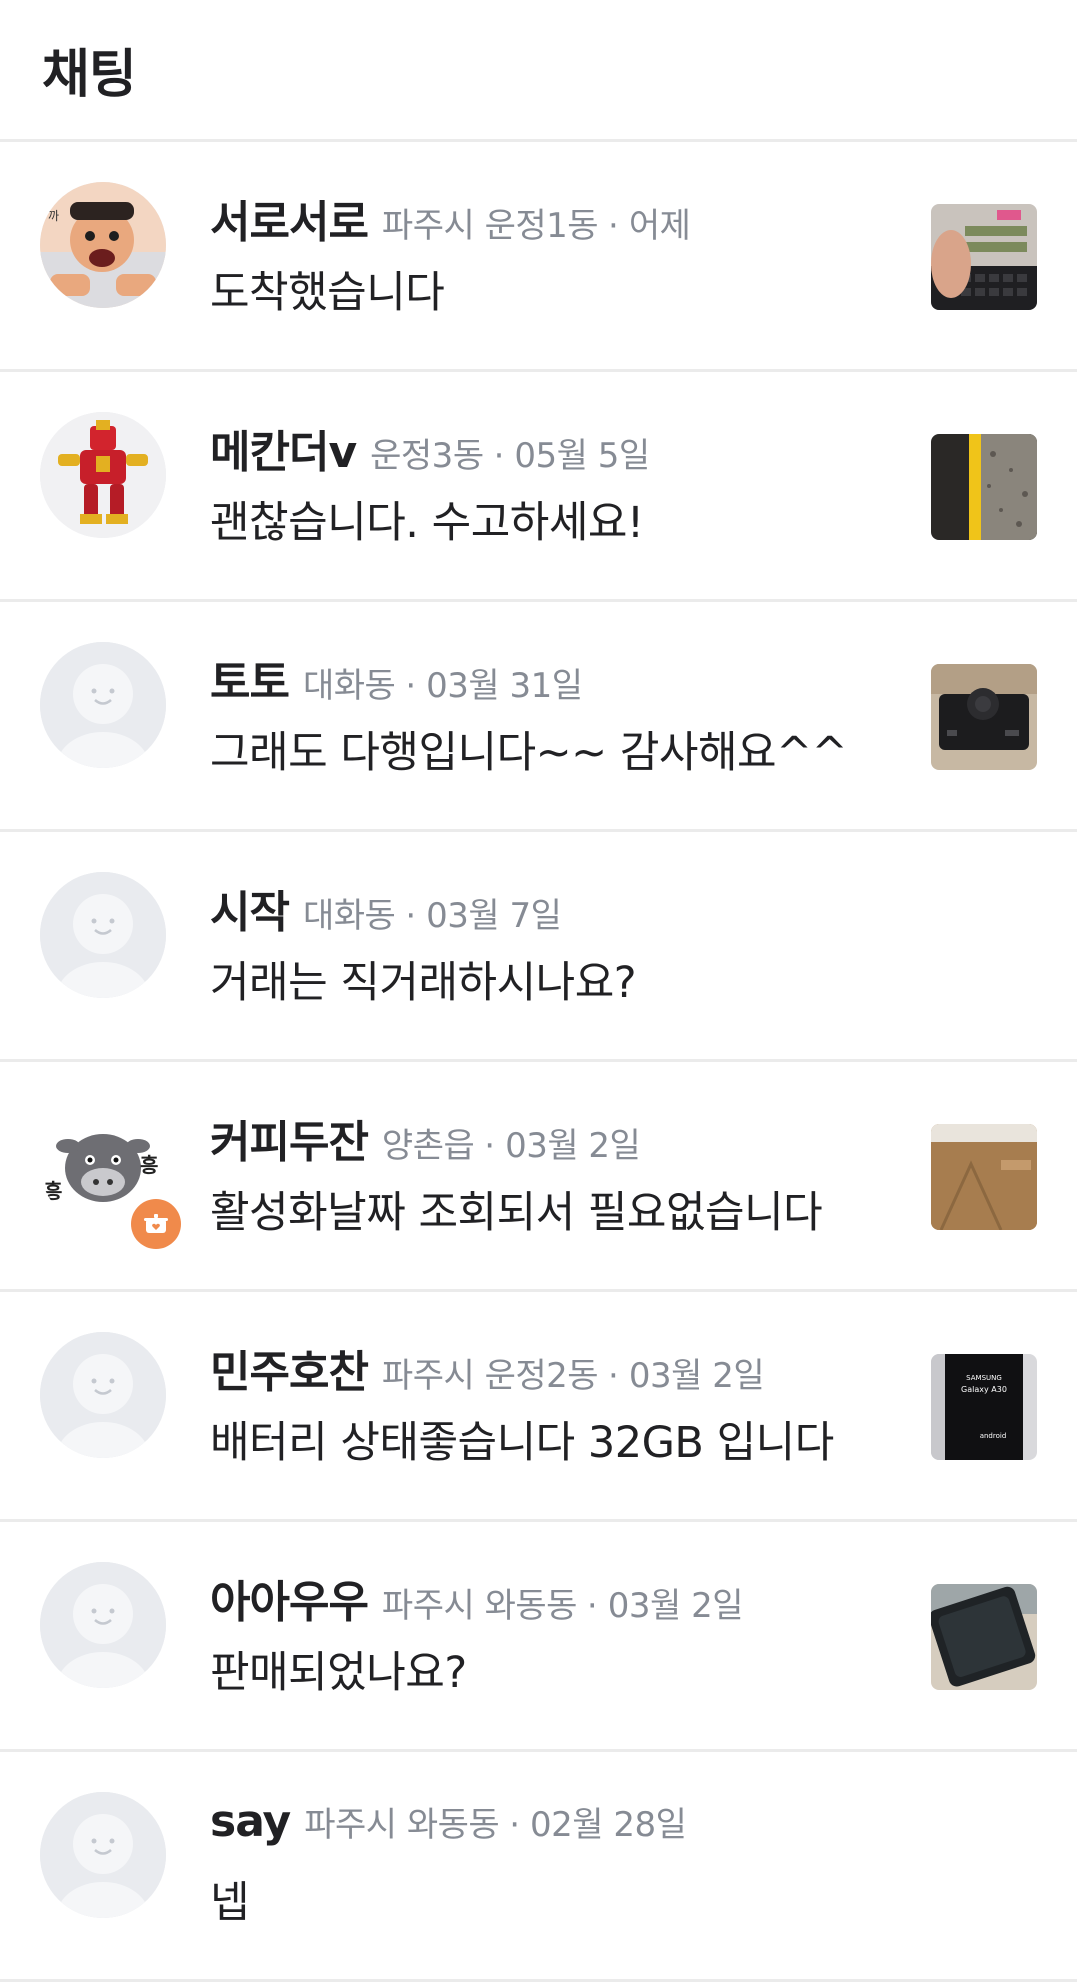 Image resolution: width=1077 pixels, height=1982 pixels. Describe the element at coordinates (522, 1443) in the screenshot. I see `last-message: 배터리 상태좋습니다 32GB 입니다` at that location.